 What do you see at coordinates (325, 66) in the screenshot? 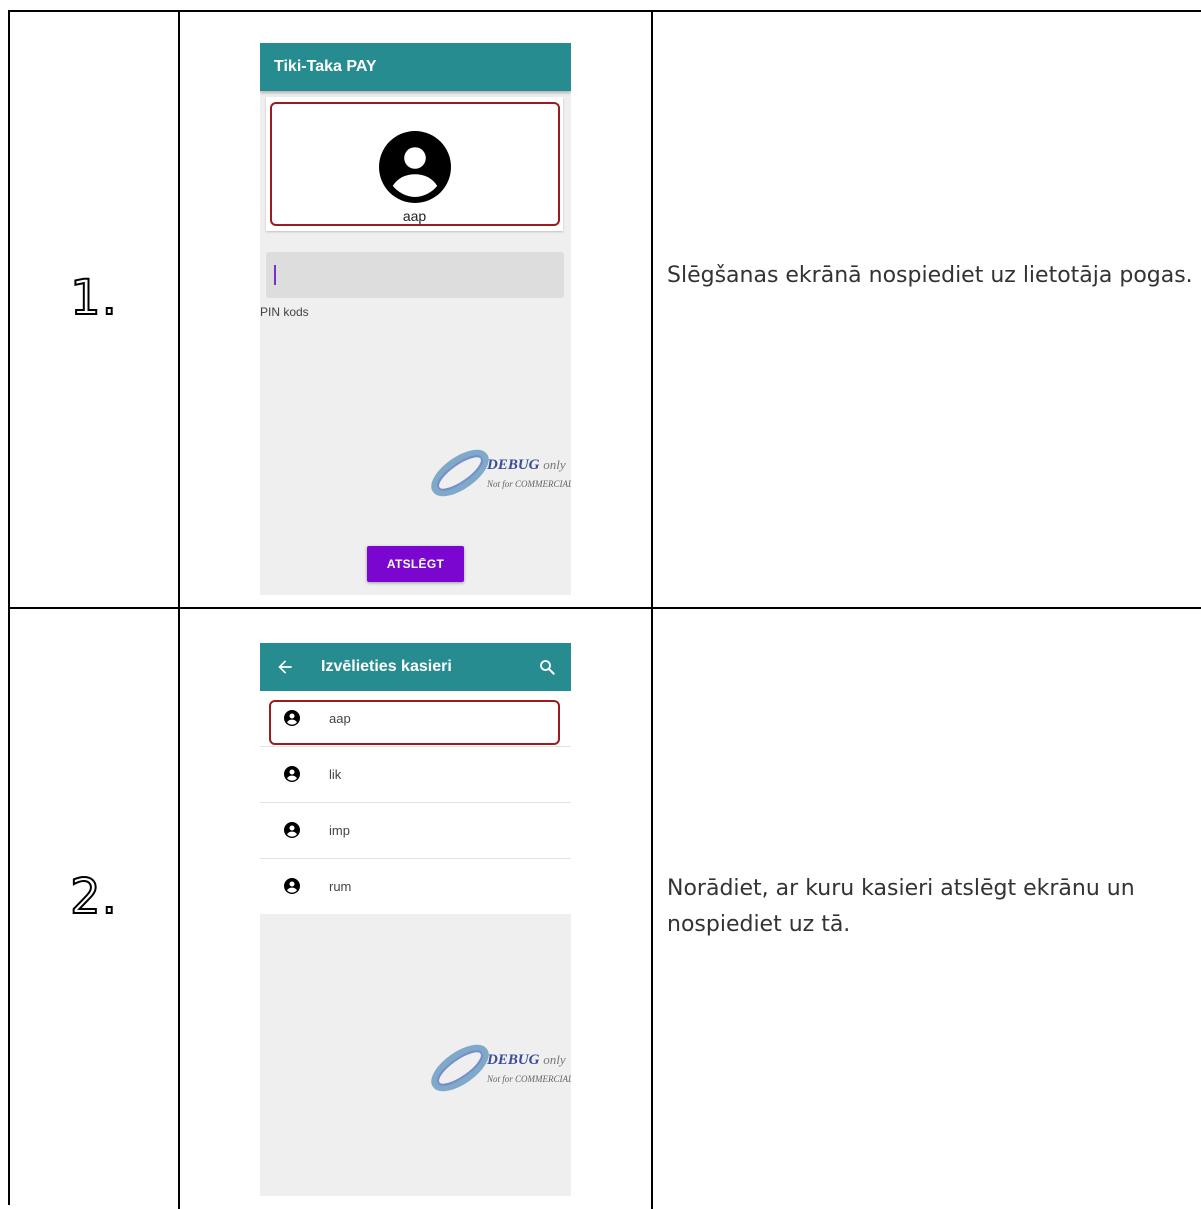
I see `app-title: Tiki-Taka PAY` at bounding box center [325, 66].